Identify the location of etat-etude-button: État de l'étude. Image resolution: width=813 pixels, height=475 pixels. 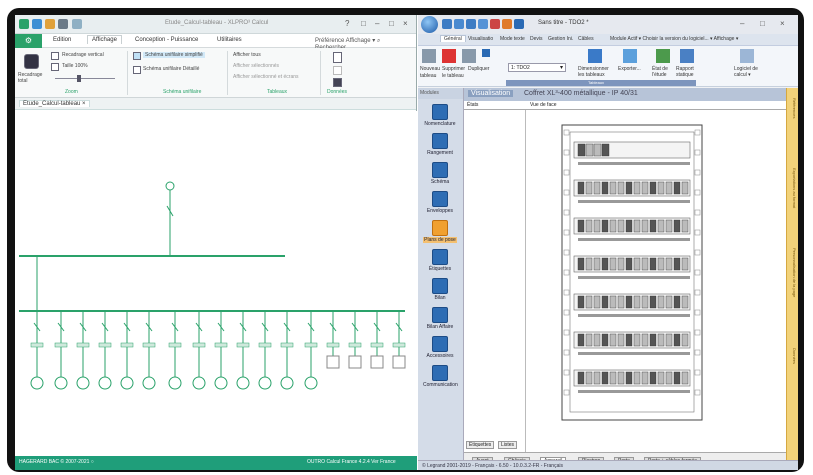
(663, 72).